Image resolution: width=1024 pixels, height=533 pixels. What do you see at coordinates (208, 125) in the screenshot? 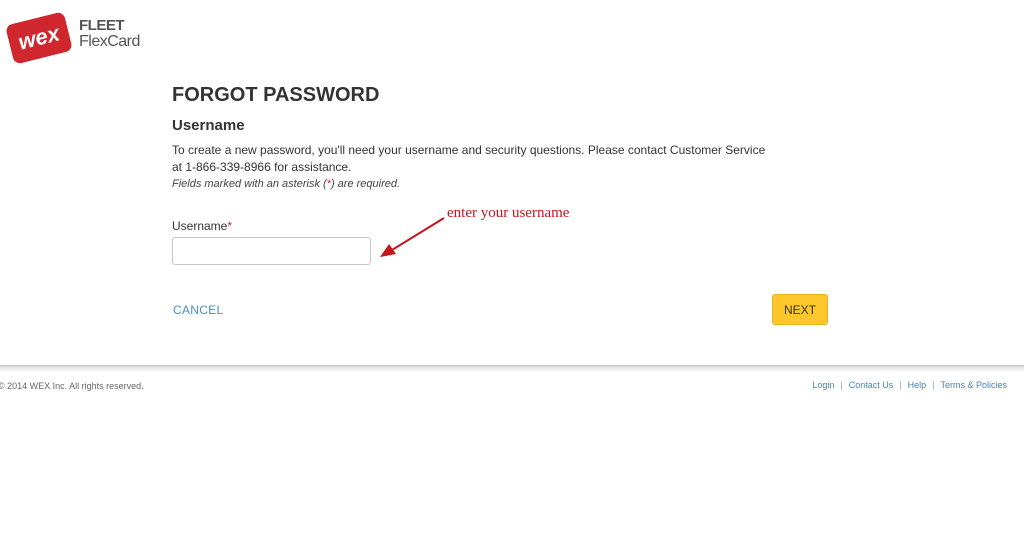
I see `section-title: Username` at bounding box center [208, 125].